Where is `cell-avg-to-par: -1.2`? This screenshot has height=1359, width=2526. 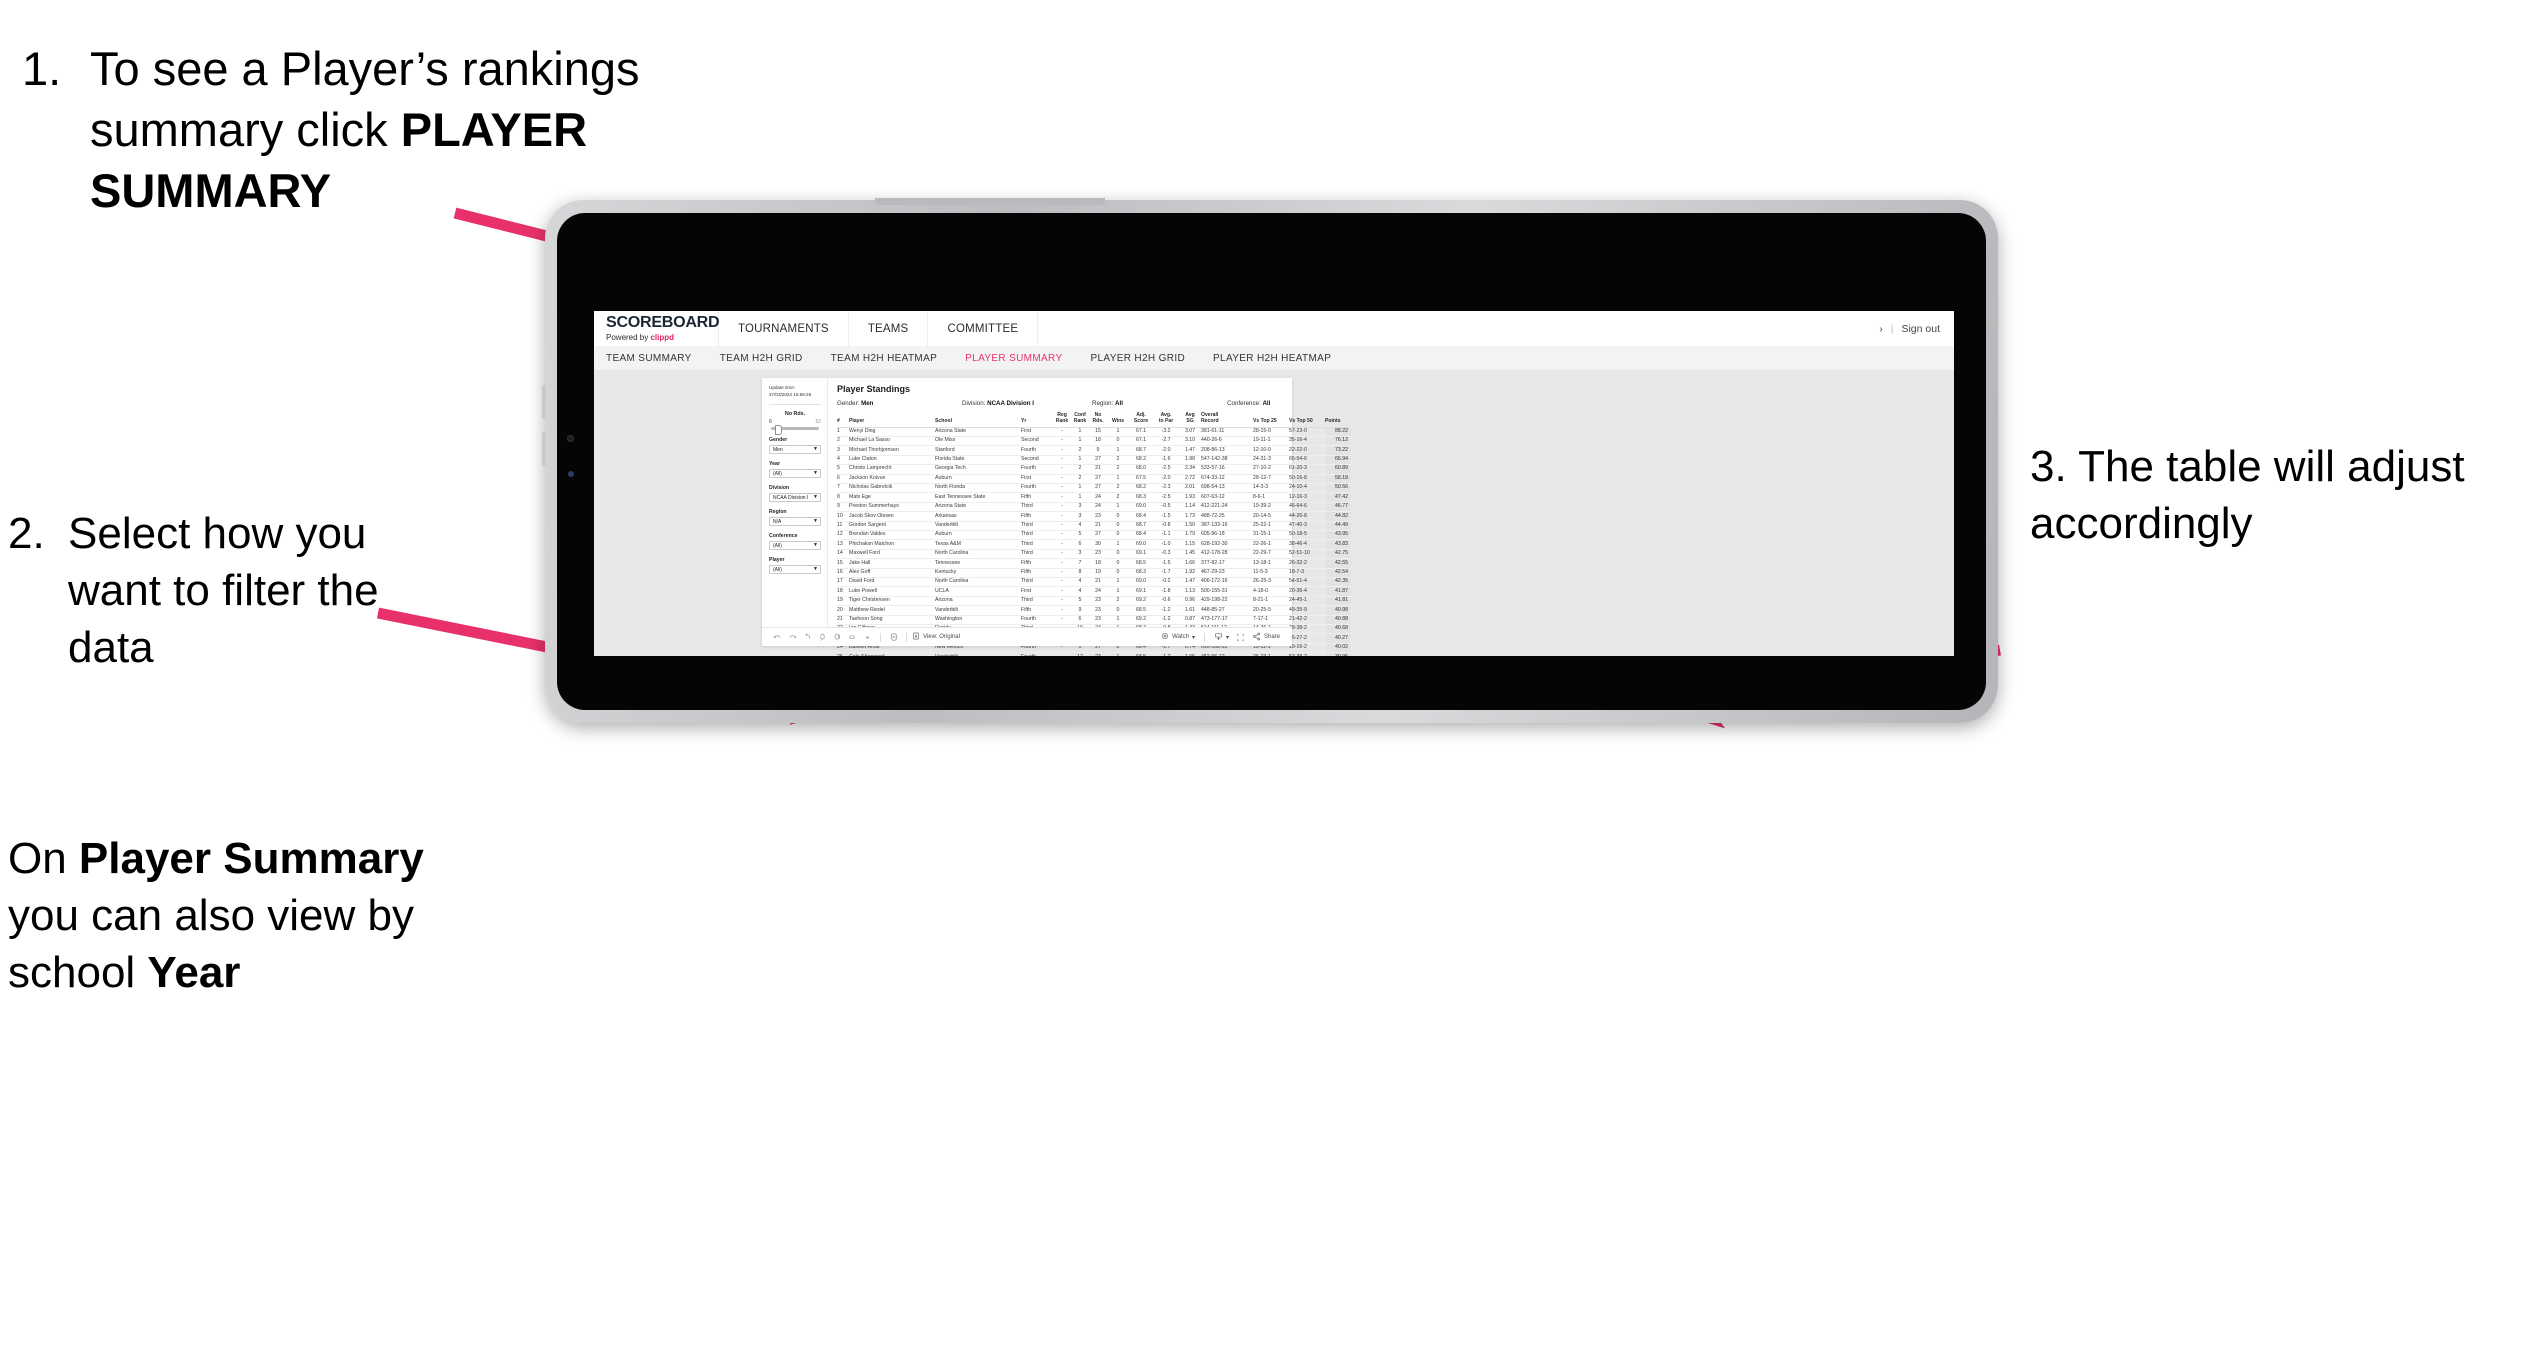 cell-avg-to-par: -1.2 is located at coordinates (1166, 654).